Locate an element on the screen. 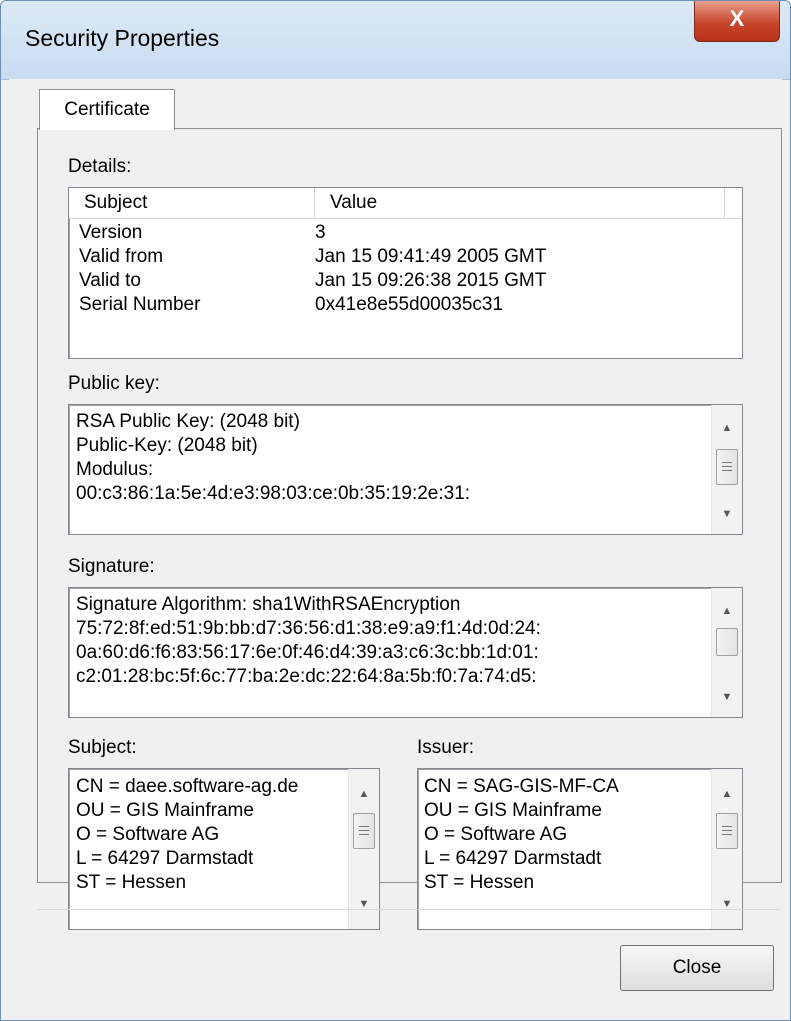 The width and height of the screenshot is (791, 1021). row-value: Jan 15 09:26:38 2015 GMT is located at coordinates (431, 280).